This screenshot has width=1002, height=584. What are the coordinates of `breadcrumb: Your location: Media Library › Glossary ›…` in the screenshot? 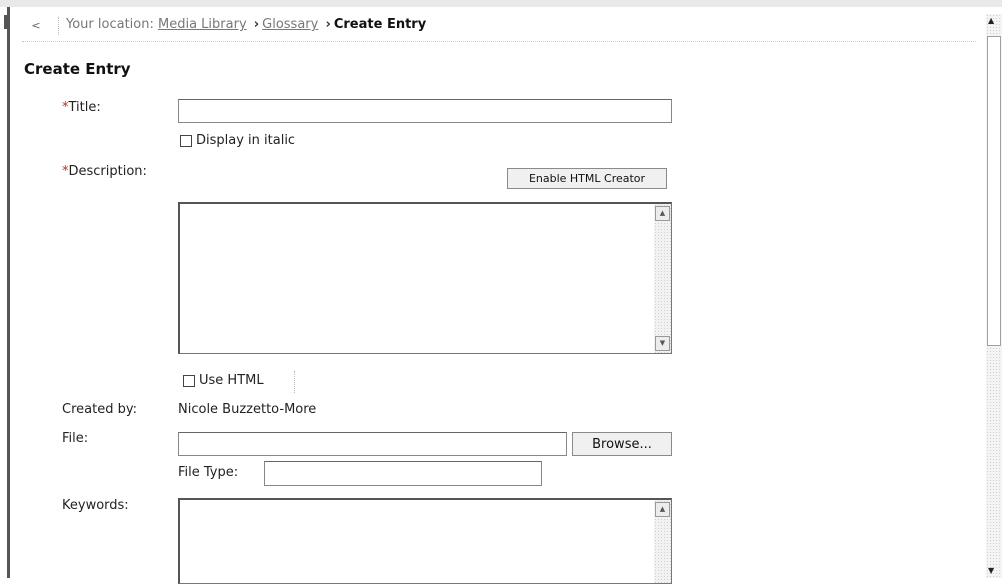 It's located at (246, 24).